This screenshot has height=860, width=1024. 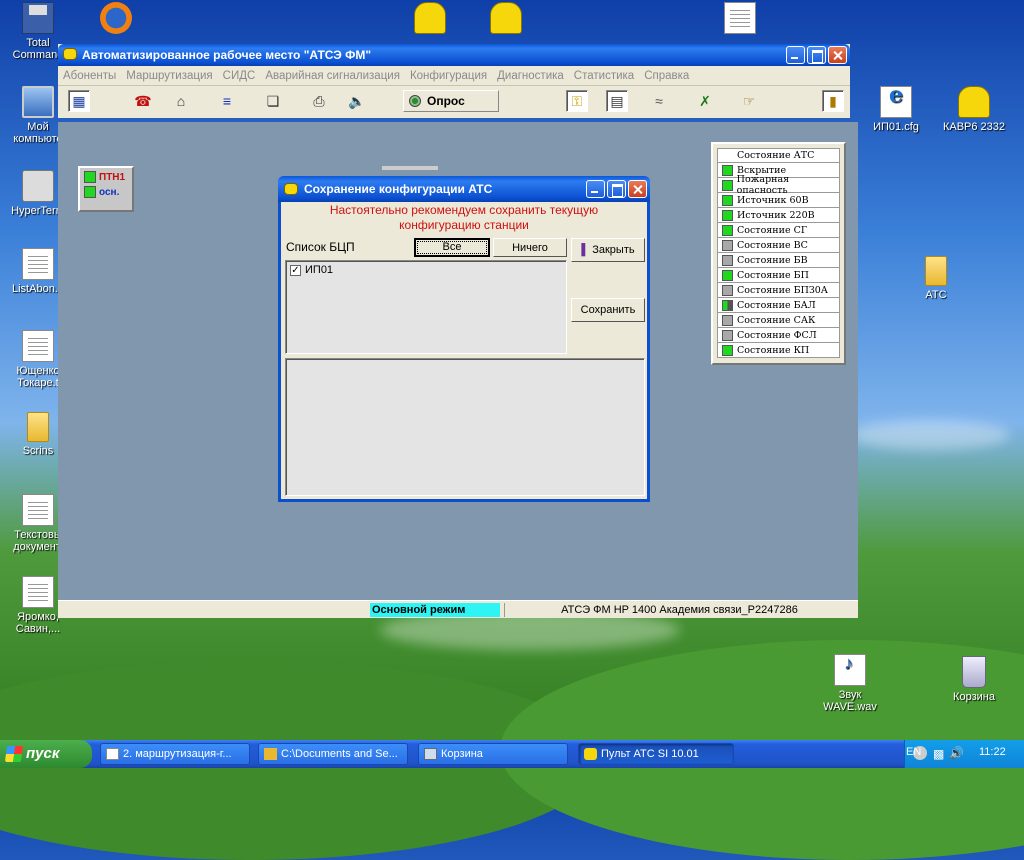 I want to click on log-output-area, so click(x=465, y=427).